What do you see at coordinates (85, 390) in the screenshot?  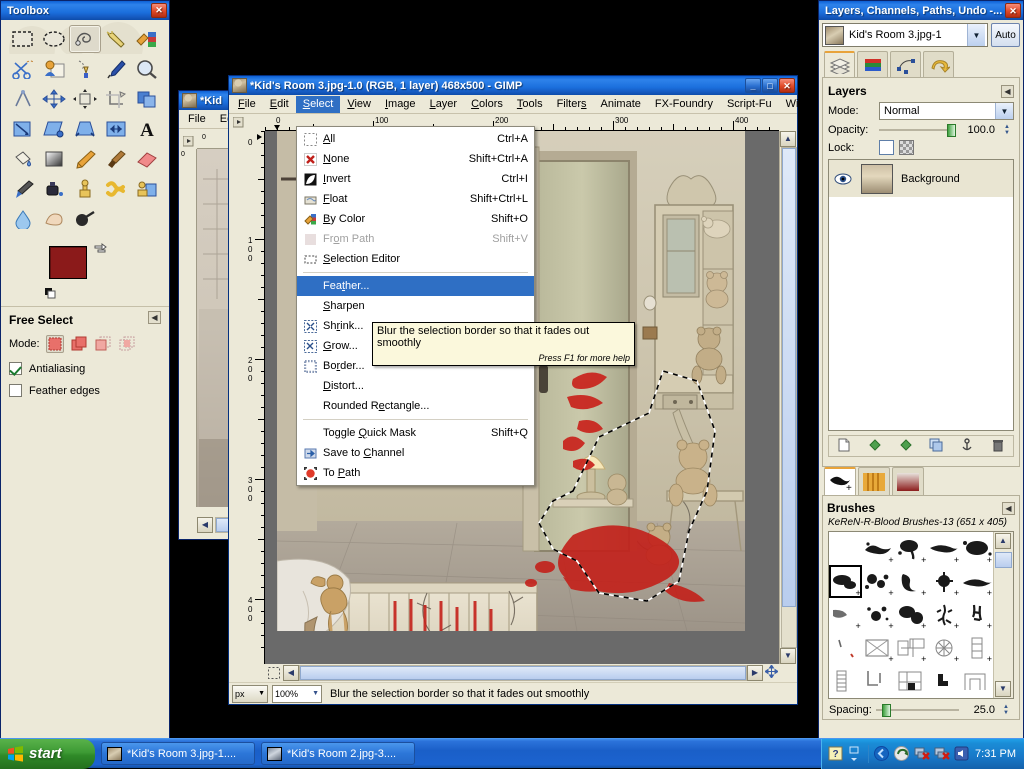 I see `feather-edges-row: Feather edges` at bounding box center [85, 390].